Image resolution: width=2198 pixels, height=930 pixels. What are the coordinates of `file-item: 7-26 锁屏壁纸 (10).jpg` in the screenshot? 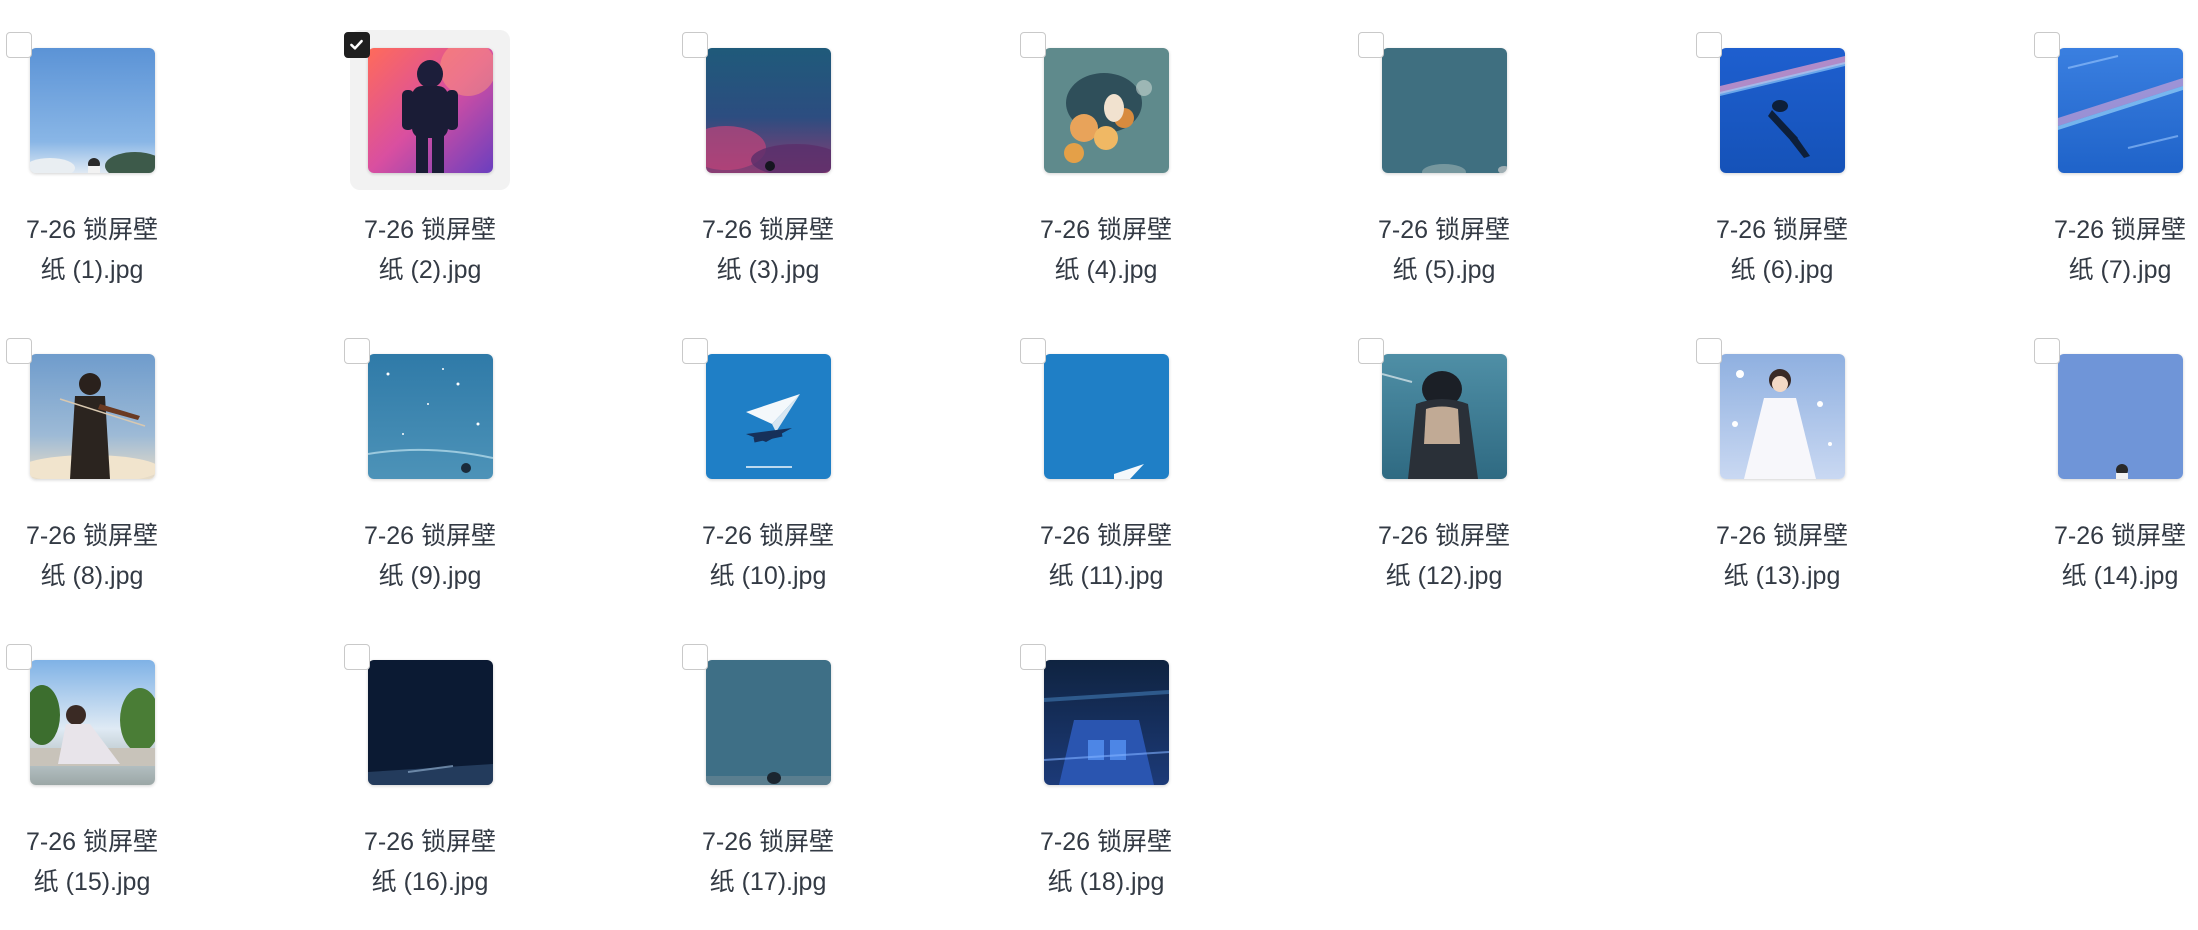 It's located at (768, 474).